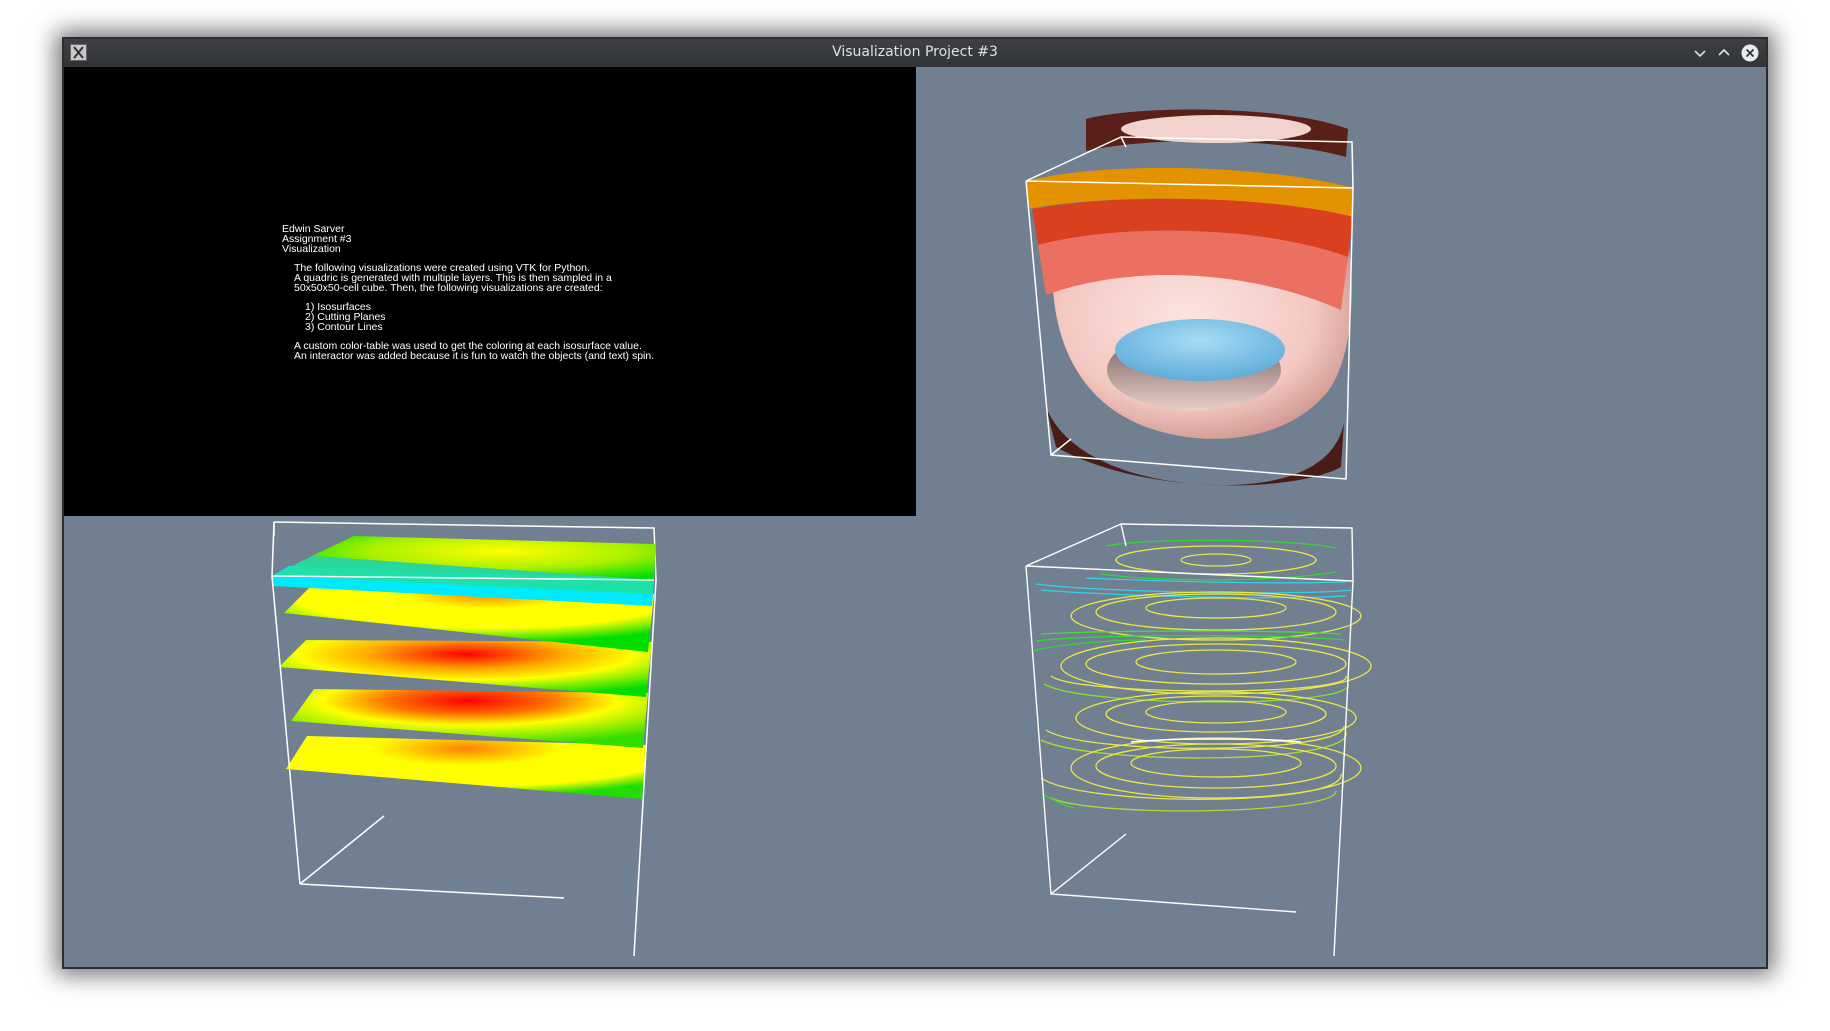  I want to click on list-item: 3) Contour Lines, so click(344, 327).